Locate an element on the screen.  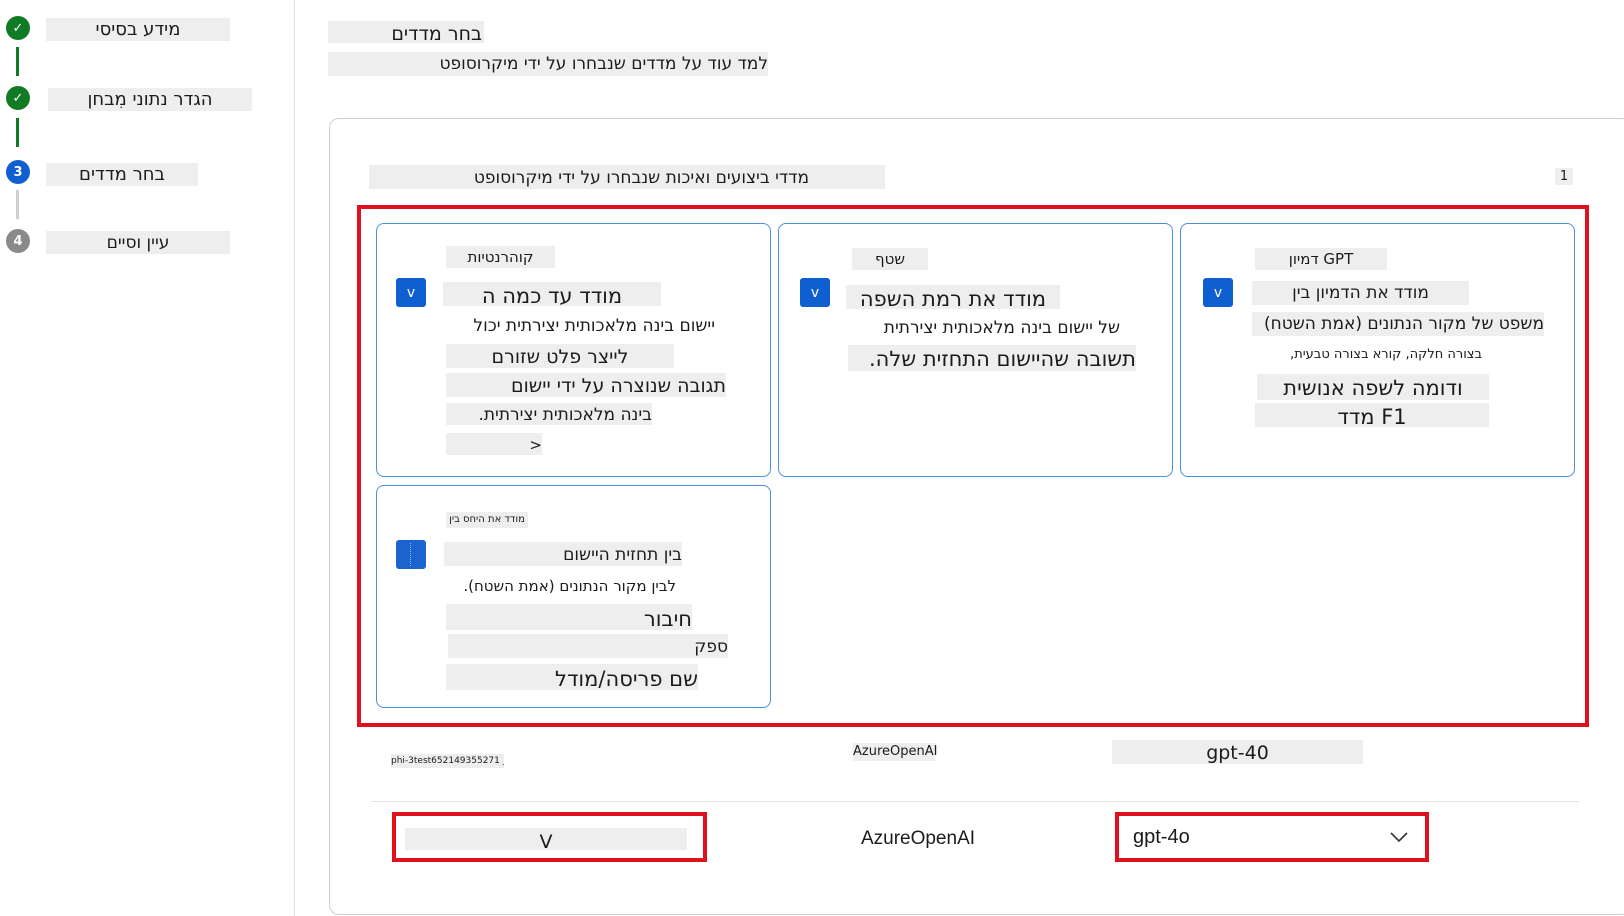
gpt-similarity-checkbox: v is located at coordinates (1218, 292).